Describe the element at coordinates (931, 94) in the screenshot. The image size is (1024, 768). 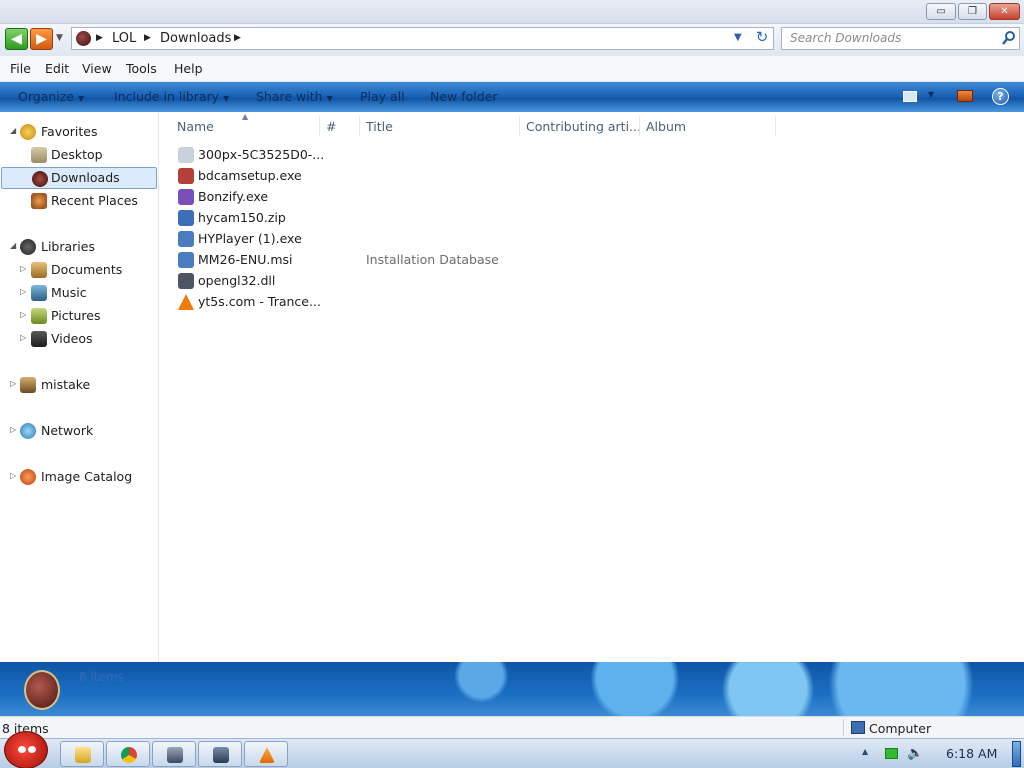
I see `view-options-dropdown-icon: ▼` at that location.